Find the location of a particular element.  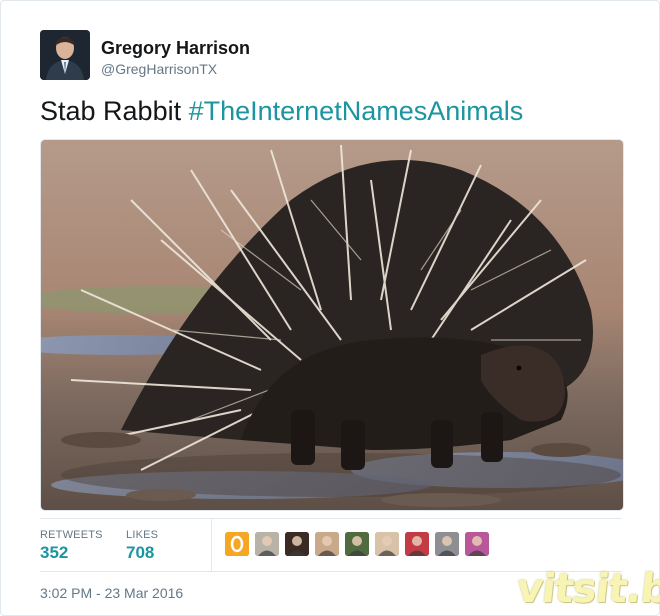

retweets-label: RETWEETS is located at coordinates (71, 535).